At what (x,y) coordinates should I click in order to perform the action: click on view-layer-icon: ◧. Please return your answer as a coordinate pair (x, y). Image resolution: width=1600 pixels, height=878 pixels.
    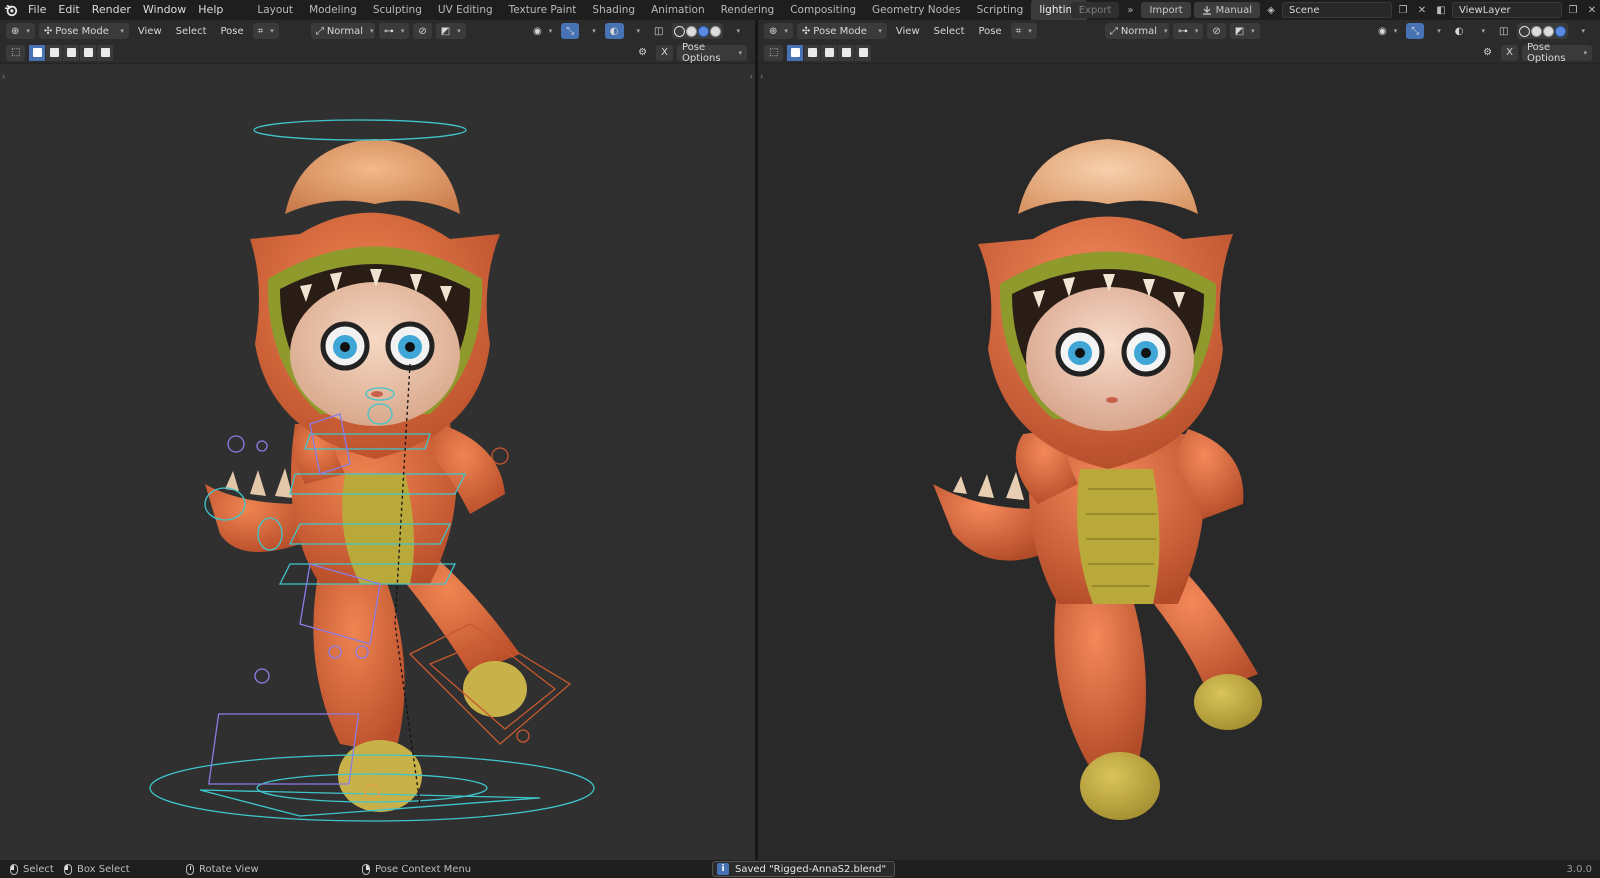
    Looking at the image, I should click on (1441, 10).